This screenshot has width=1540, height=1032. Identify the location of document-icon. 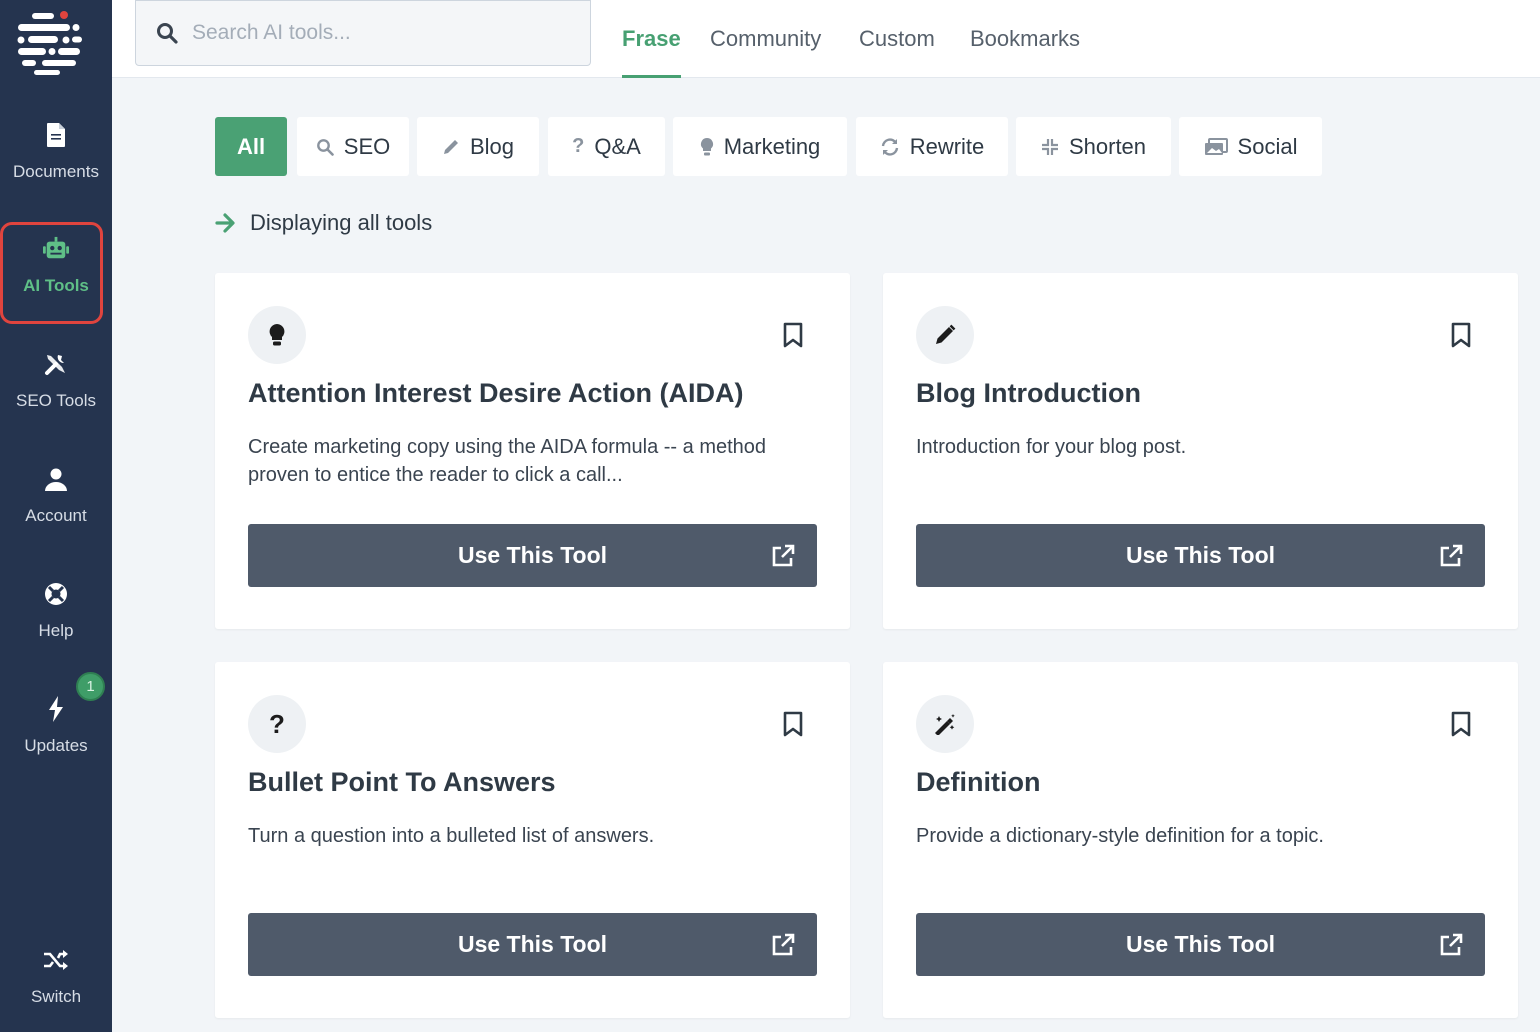
(56, 135).